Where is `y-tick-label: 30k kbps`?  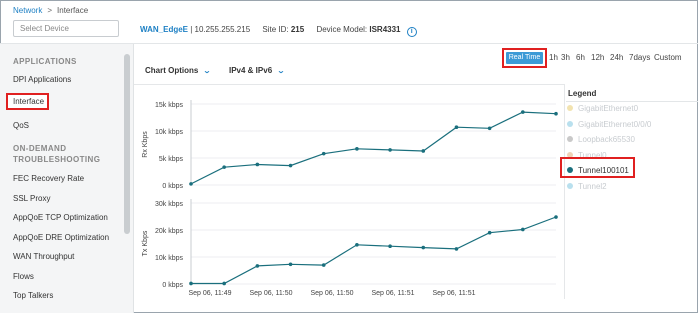
y-tick-label: 30k kbps is located at coordinates (169, 204).